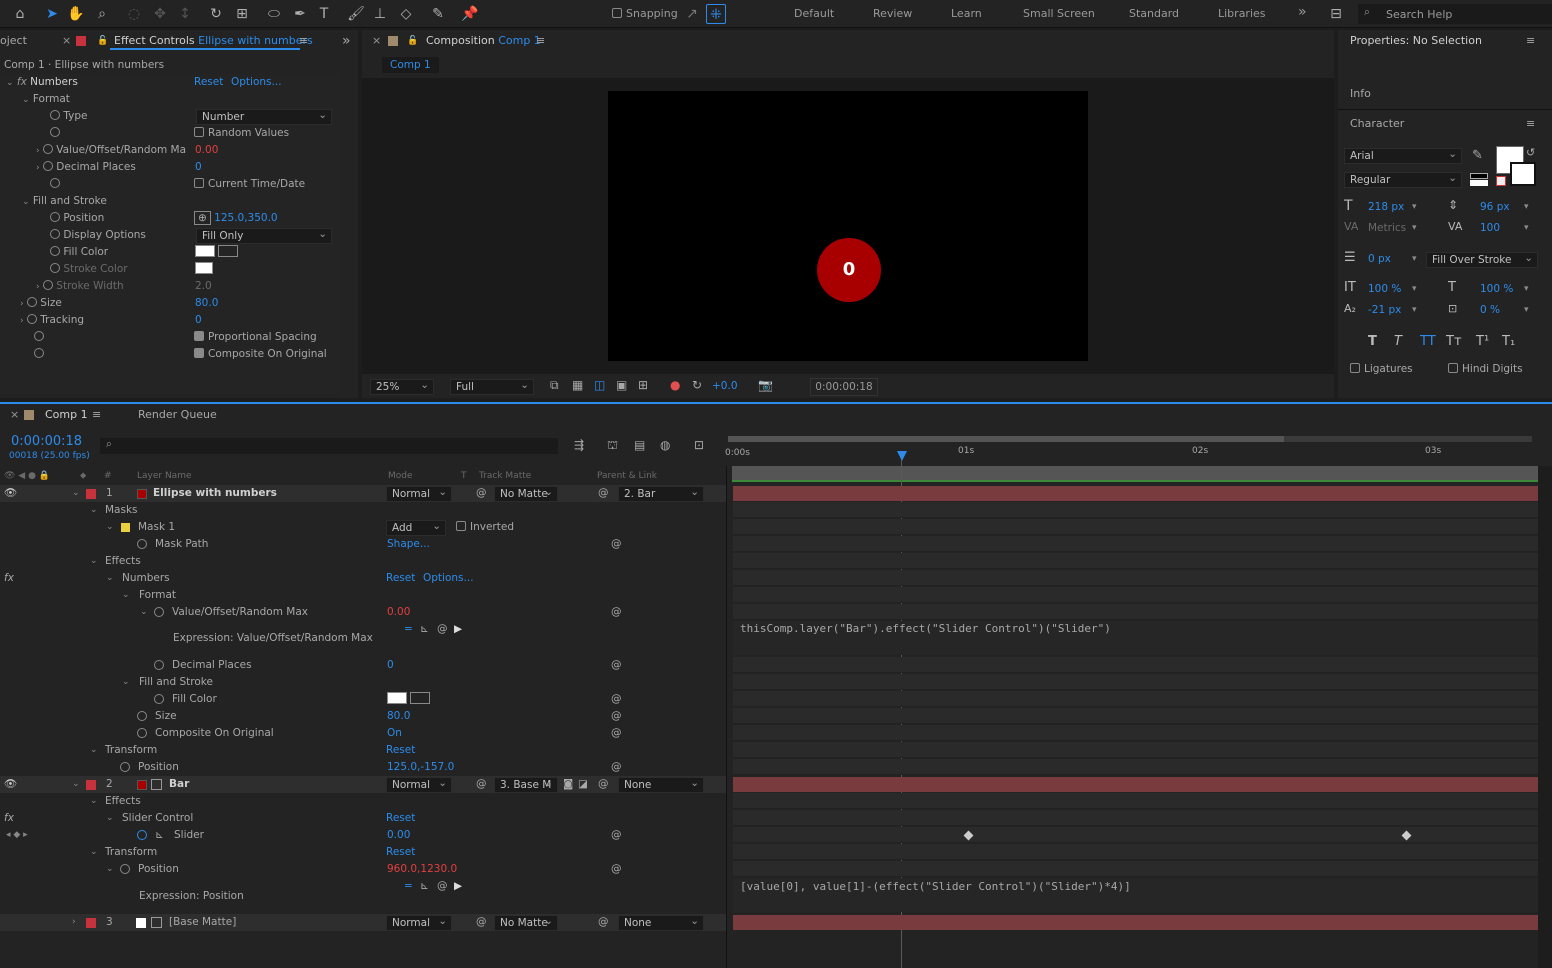 Image resolution: width=1552 pixels, height=968 pixels. Describe the element at coordinates (419, 493) in the screenshot. I see `layer-mode-dropdown: Normal` at that location.